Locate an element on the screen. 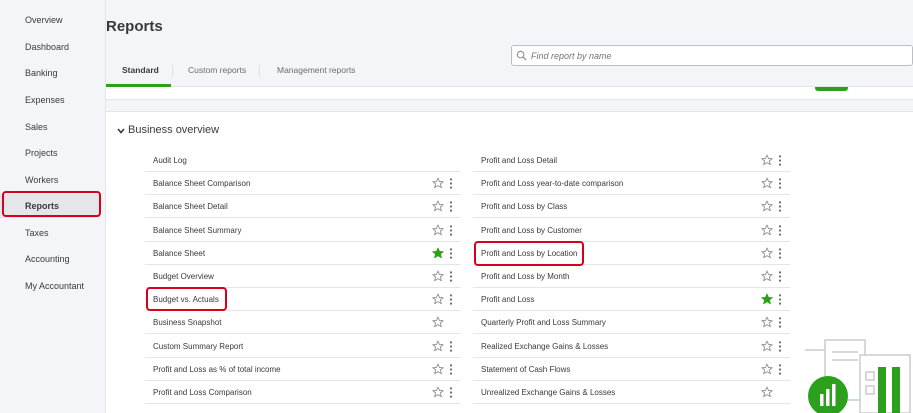 The image size is (913, 413). sidebar-item-taxes: Taxes is located at coordinates (50, 233).